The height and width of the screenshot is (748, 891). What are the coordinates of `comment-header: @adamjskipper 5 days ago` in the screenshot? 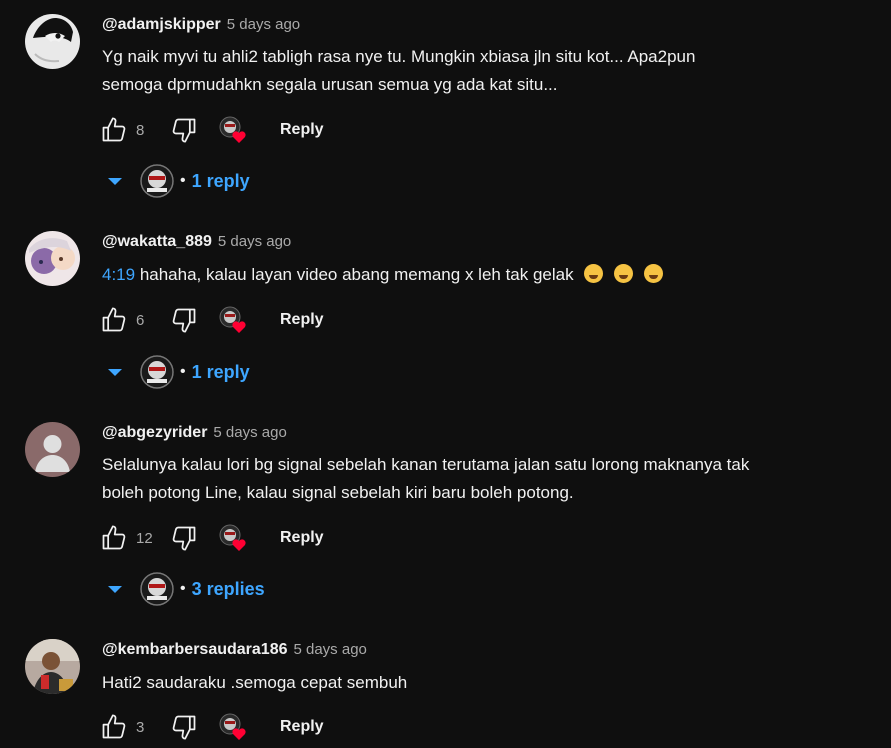 It's located at (201, 25).